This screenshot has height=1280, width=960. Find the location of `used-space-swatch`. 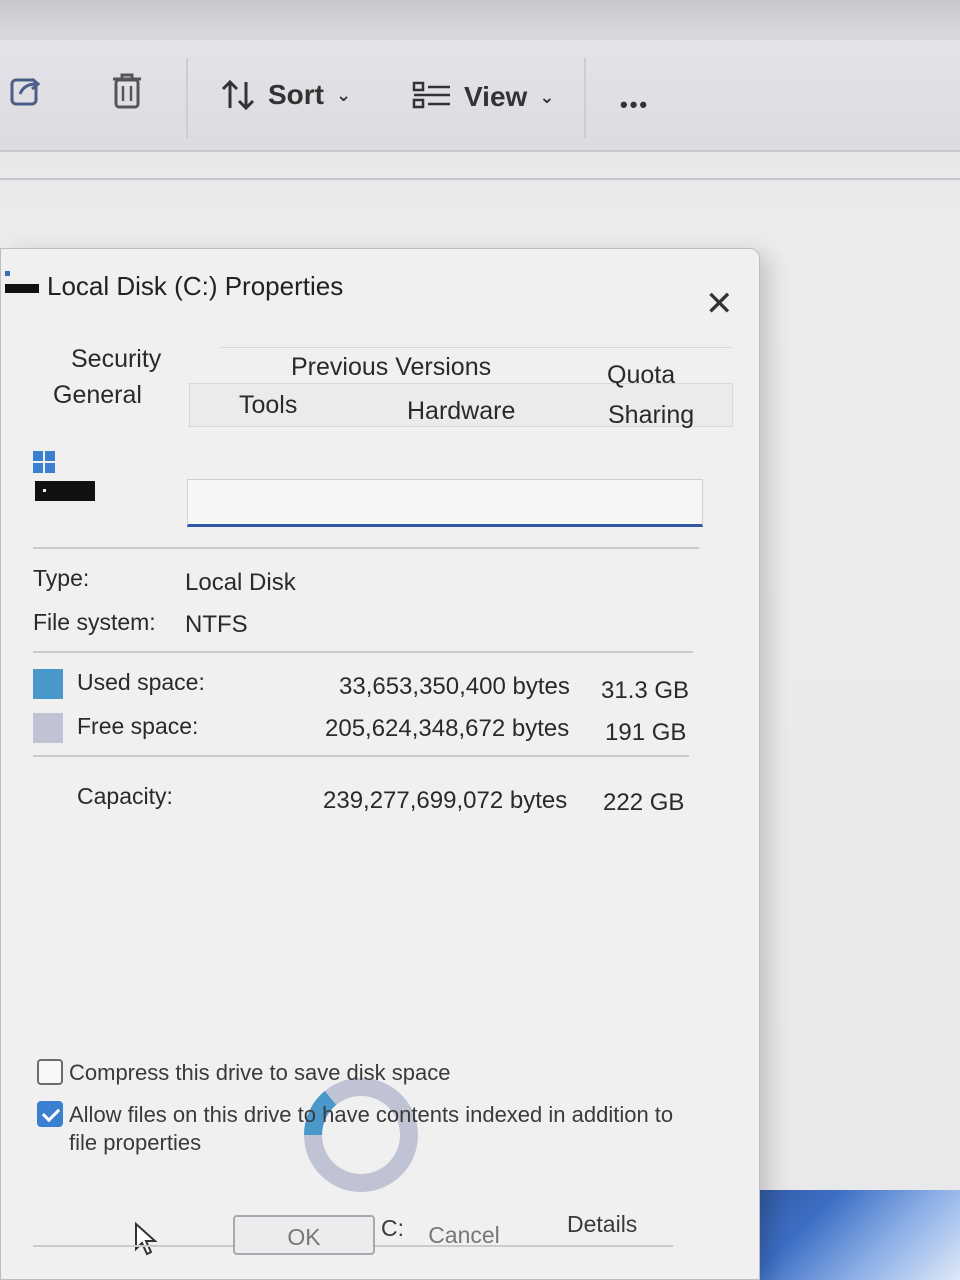

used-space-swatch is located at coordinates (48, 684).